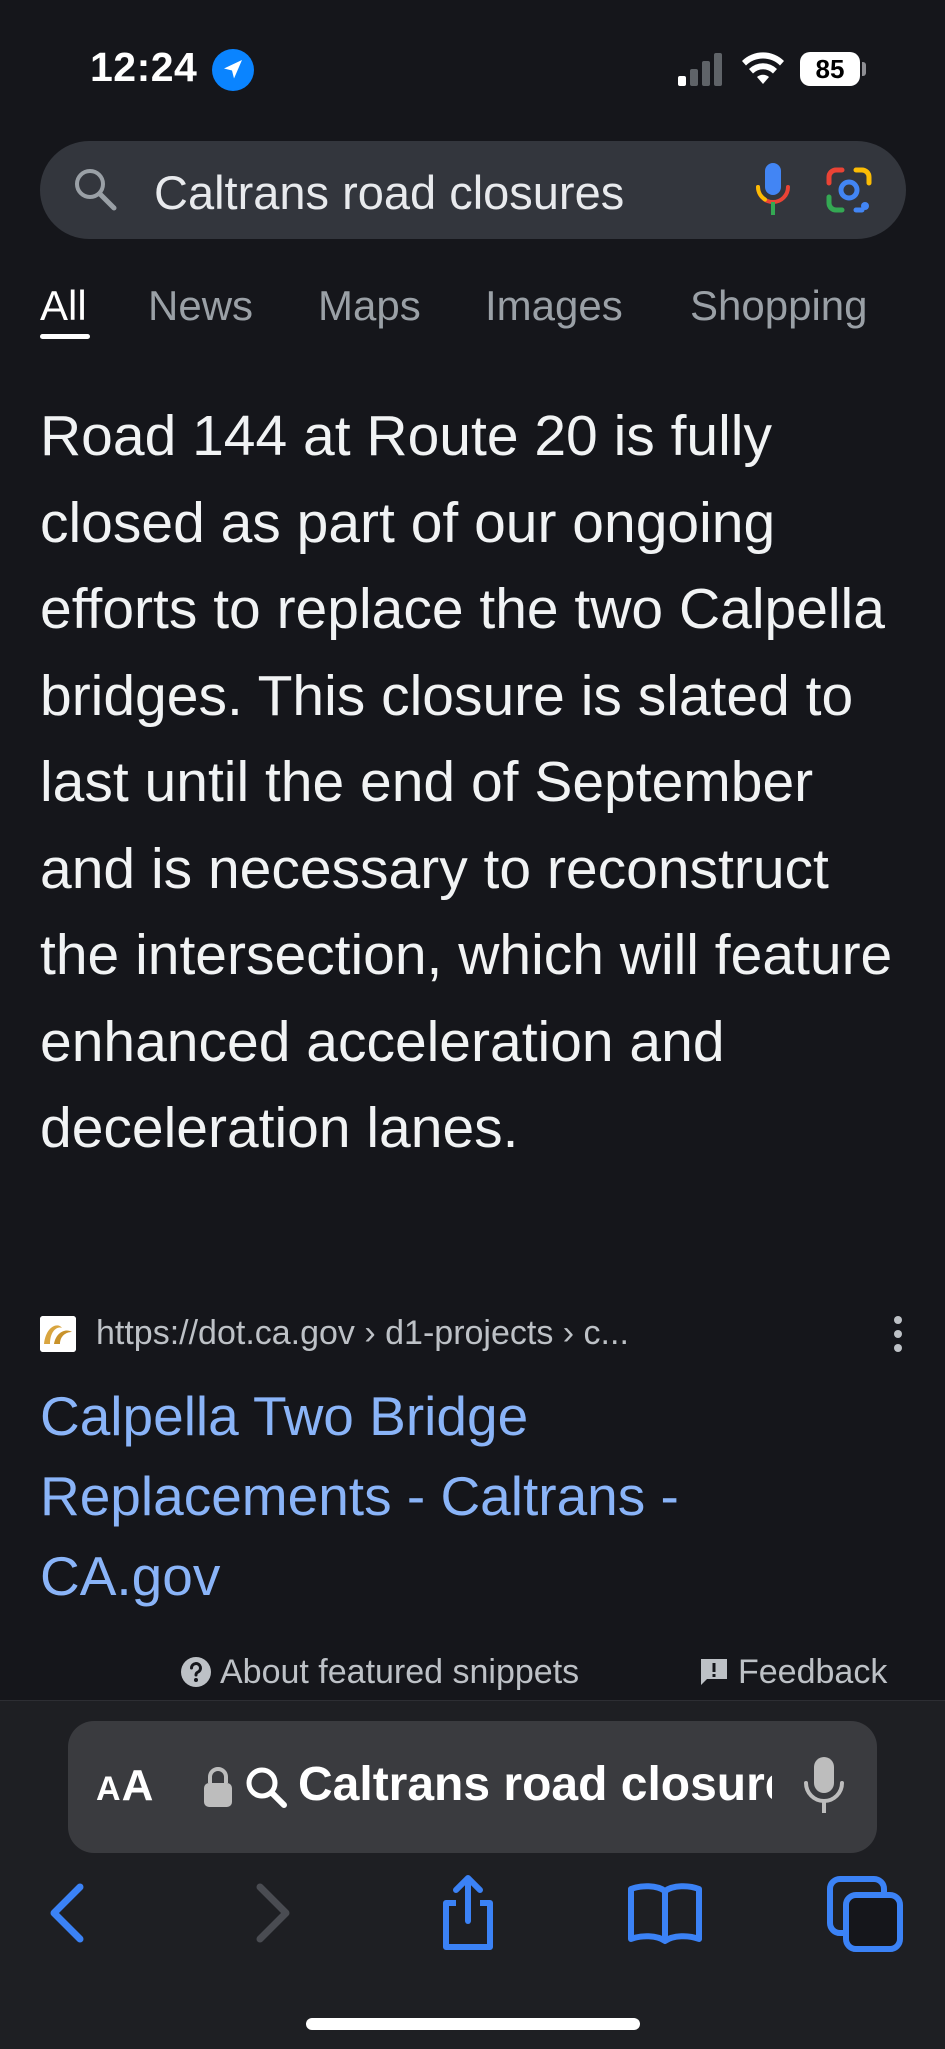 The width and height of the screenshot is (945, 2049). Describe the element at coordinates (472, 312) in the screenshot. I see `search-tabs: All News Maps Images Shopping` at that location.